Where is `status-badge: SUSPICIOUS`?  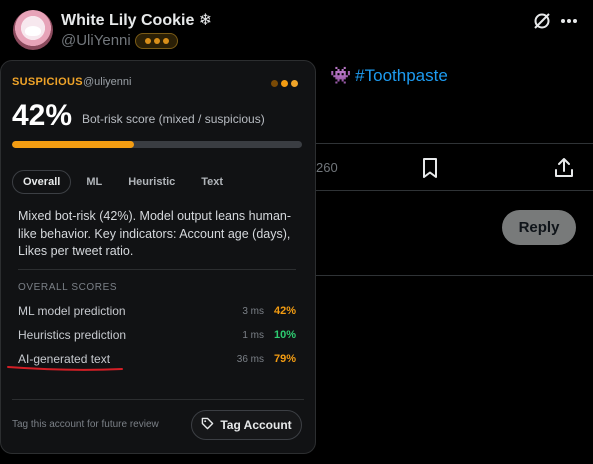 status-badge: SUSPICIOUS is located at coordinates (47, 82).